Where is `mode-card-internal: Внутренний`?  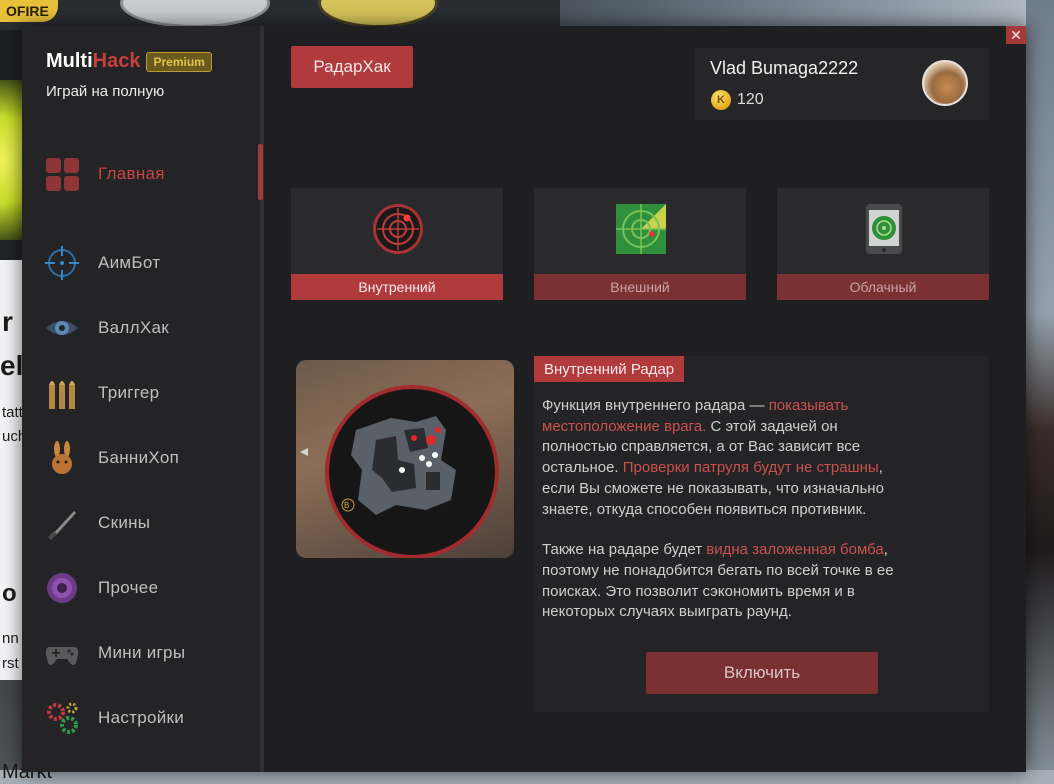
mode-card-internal: Внутренний is located at coordinates (397, 244).